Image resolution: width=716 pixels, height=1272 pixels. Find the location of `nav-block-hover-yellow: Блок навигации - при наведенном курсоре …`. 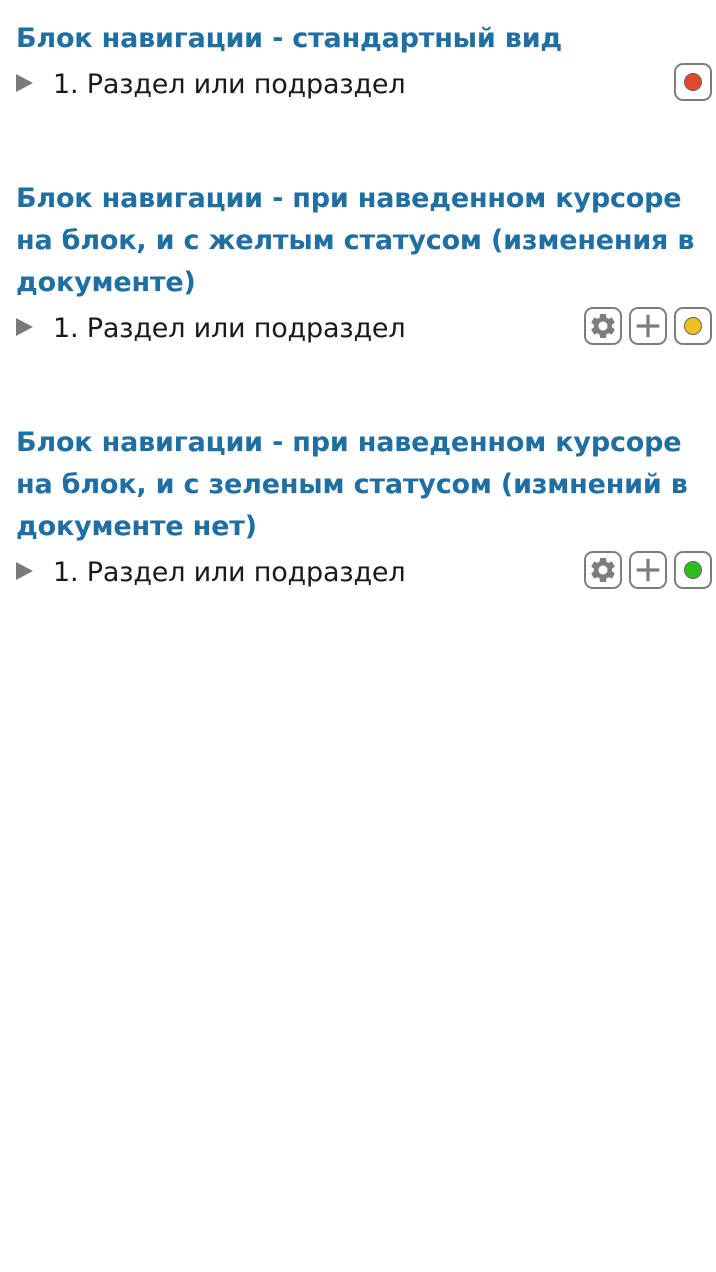

nav-block-hover-yellow: Блок навигации - при наведенном курсоре … is located at coordinates (364, 265).